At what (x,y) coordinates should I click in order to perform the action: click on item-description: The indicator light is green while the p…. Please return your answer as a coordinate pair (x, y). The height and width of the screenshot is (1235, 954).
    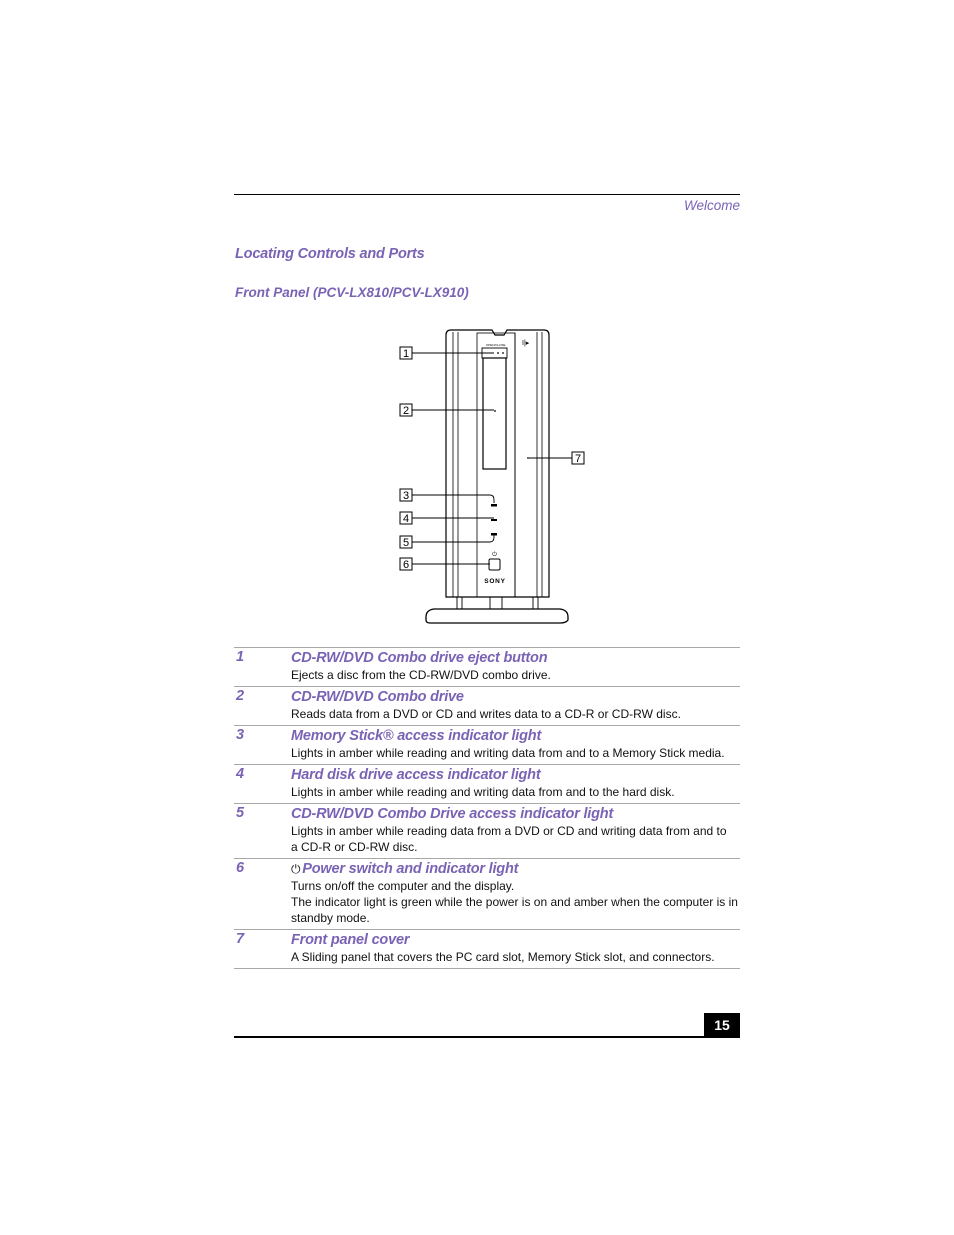
    Looking at the image, I should click on (514, 910).